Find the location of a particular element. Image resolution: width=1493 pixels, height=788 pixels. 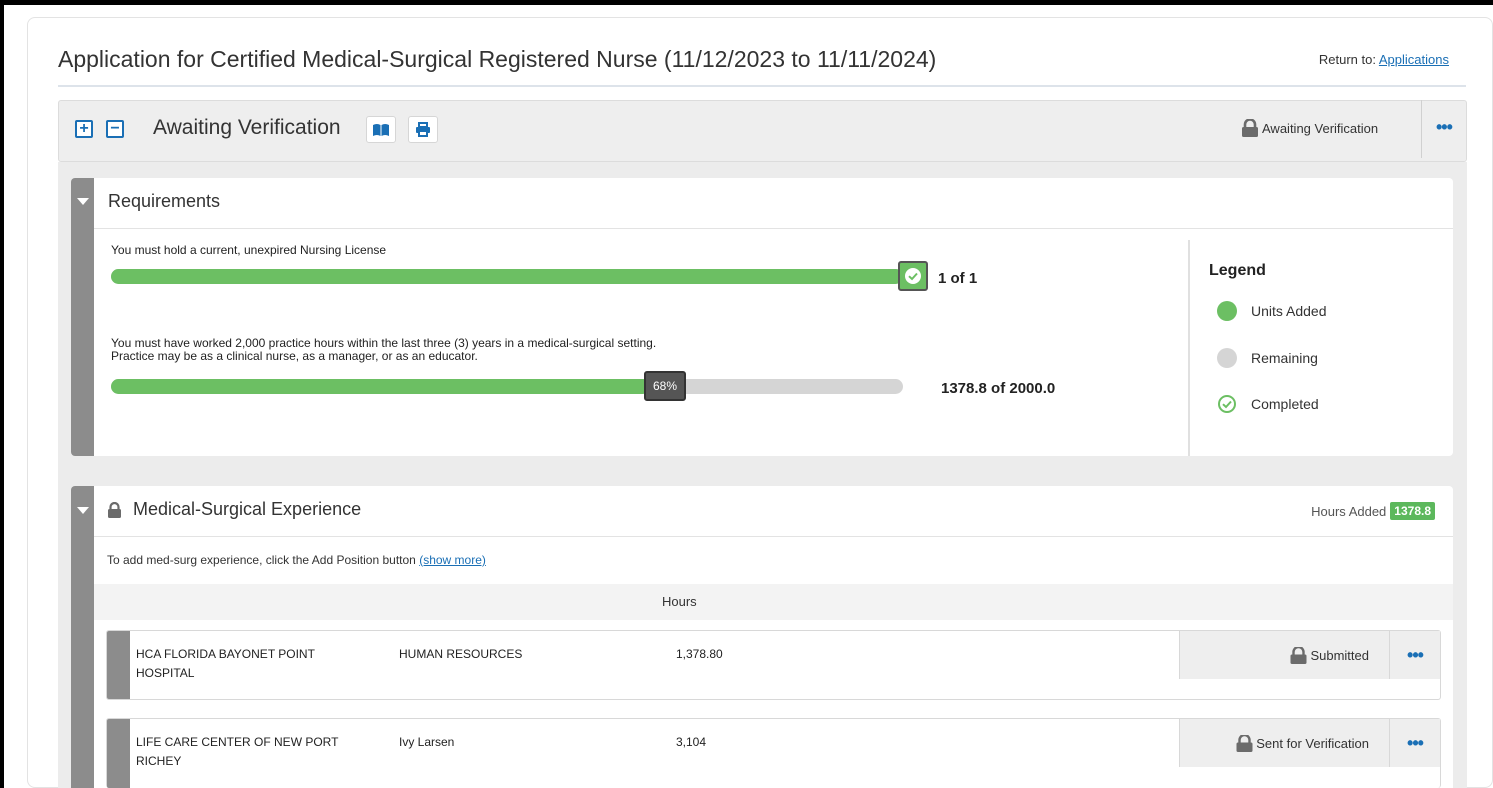

hours-value: 3,104 is located at coordinates (691, 742).